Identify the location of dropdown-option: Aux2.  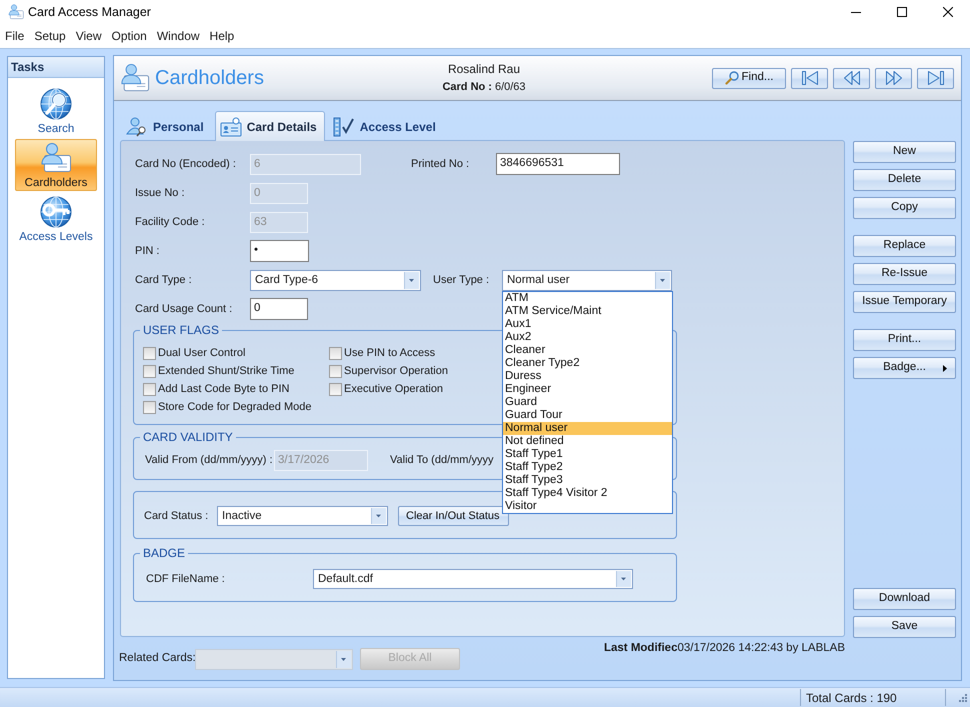
(587, 337).